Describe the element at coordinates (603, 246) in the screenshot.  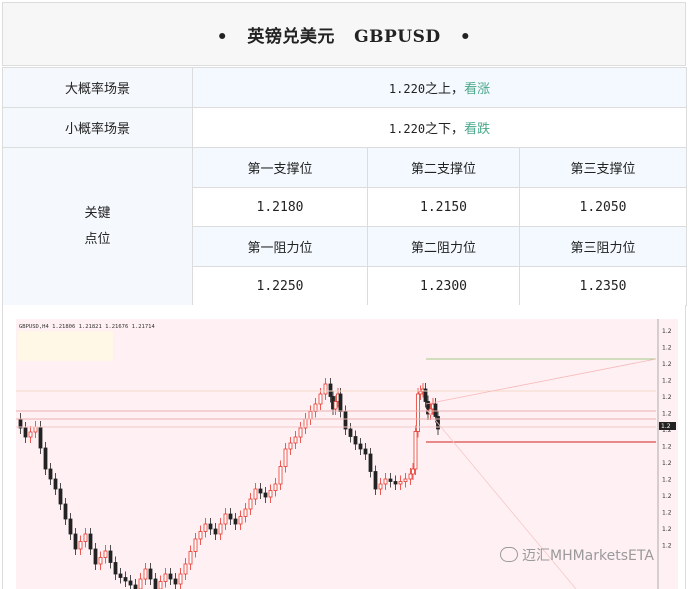
I see `resistance-3-header: 第三阻力位` at that location.